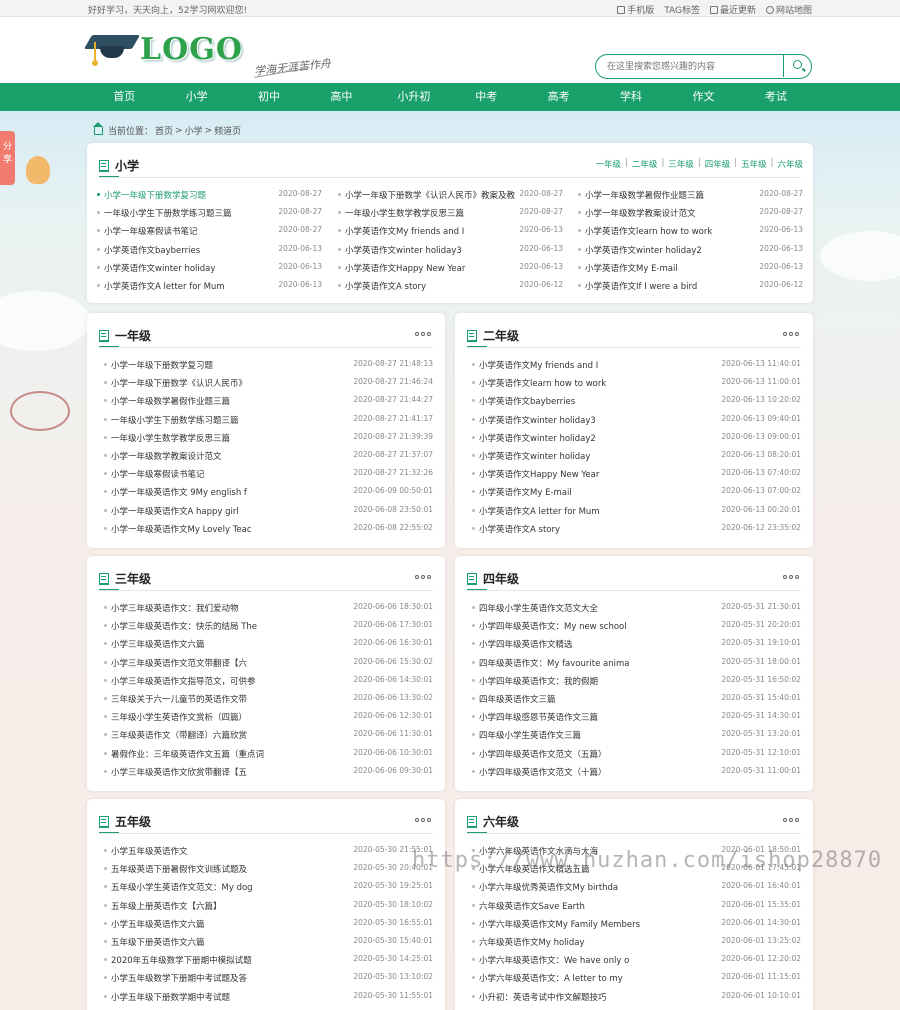  I want to click on nav-item-home: 首页, so click(124, 97).